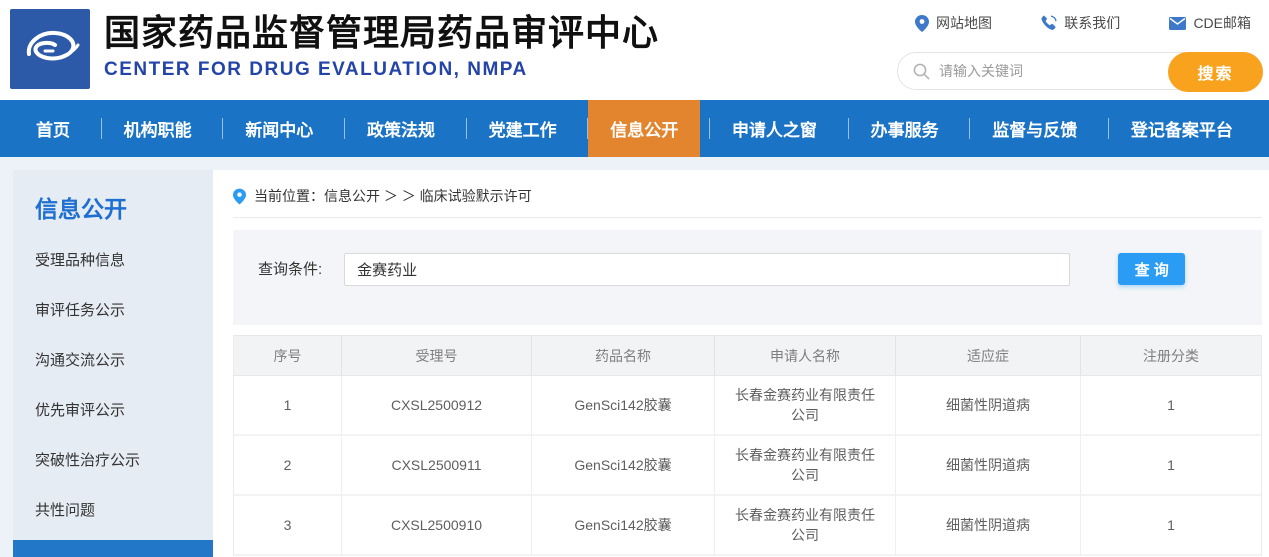 This screenshot has height=557, width=1269. I want to click on breadcrumb-text: 当前位置：信息公开 ＞ ＞ 临床试验默示许可, so click(393, 196).